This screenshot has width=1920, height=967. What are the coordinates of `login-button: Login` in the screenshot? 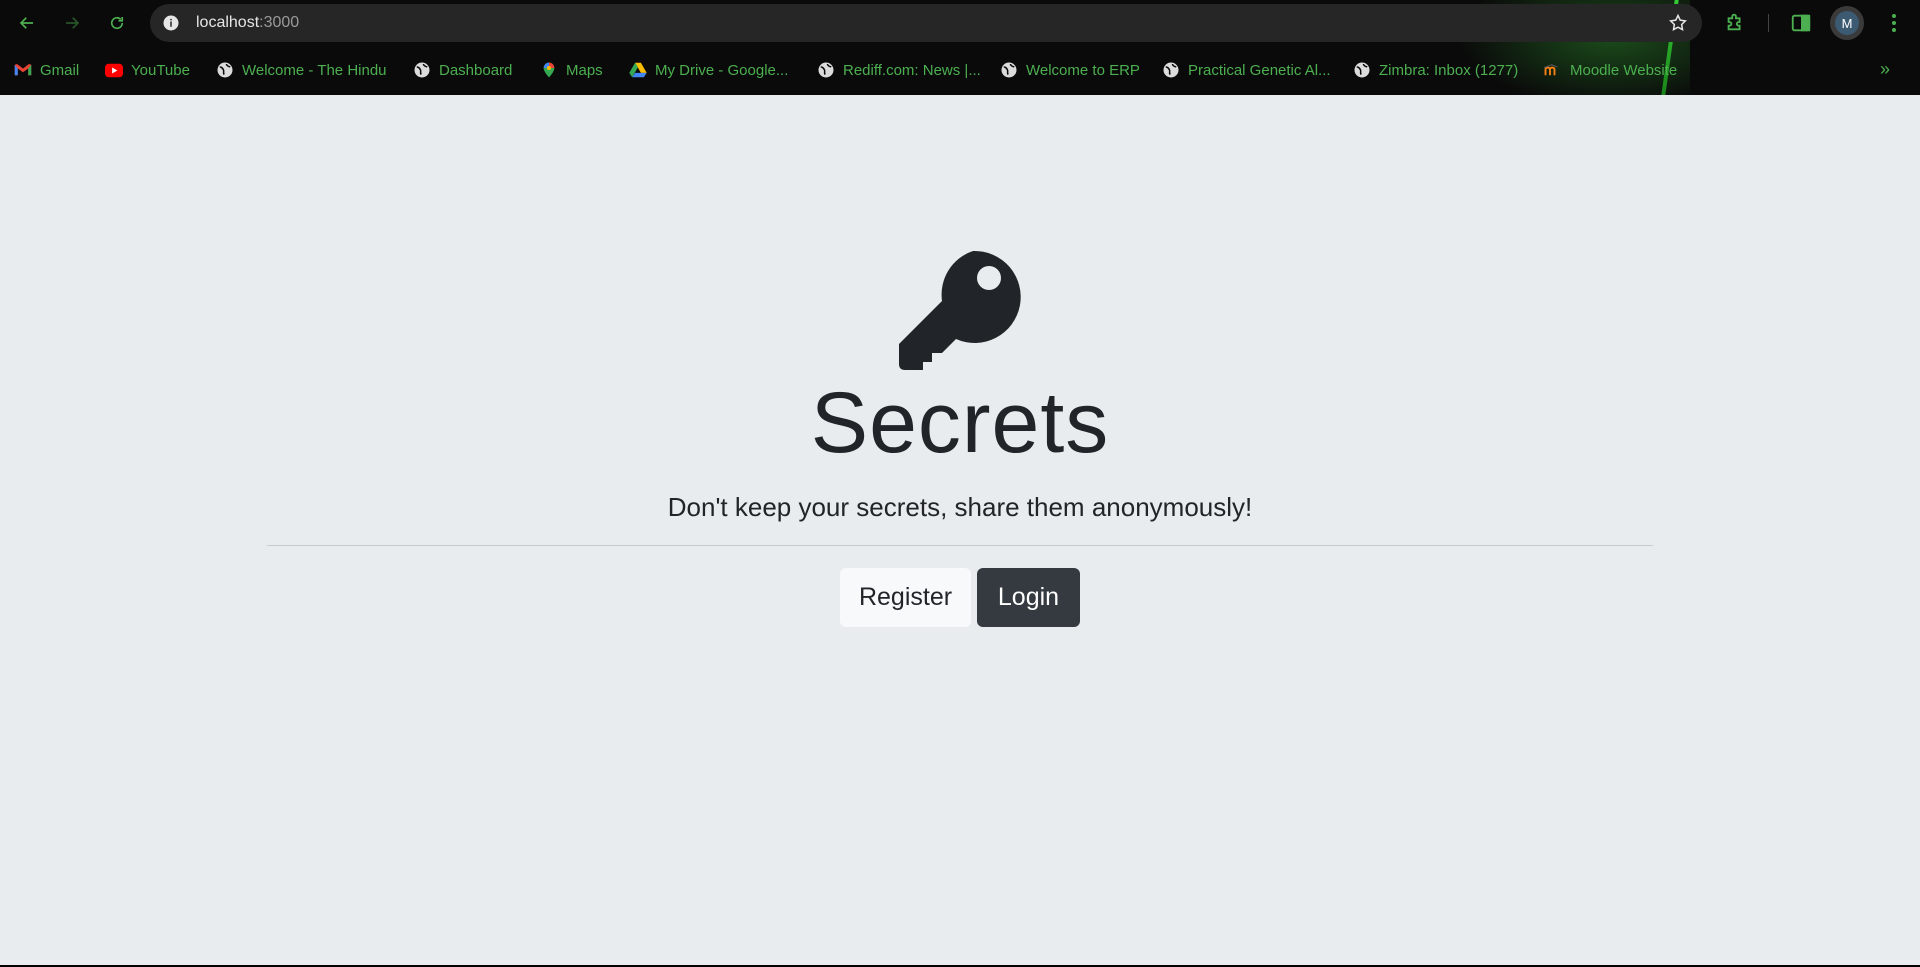 It's located at (1028, 597).